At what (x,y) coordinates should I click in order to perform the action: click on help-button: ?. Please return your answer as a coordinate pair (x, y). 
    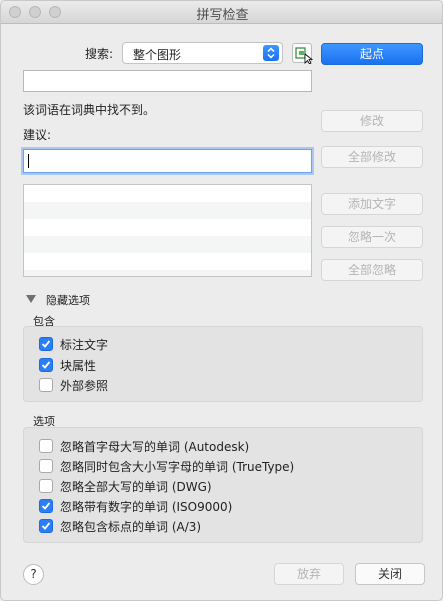
    Looking at the image, I should click on (33, 574).